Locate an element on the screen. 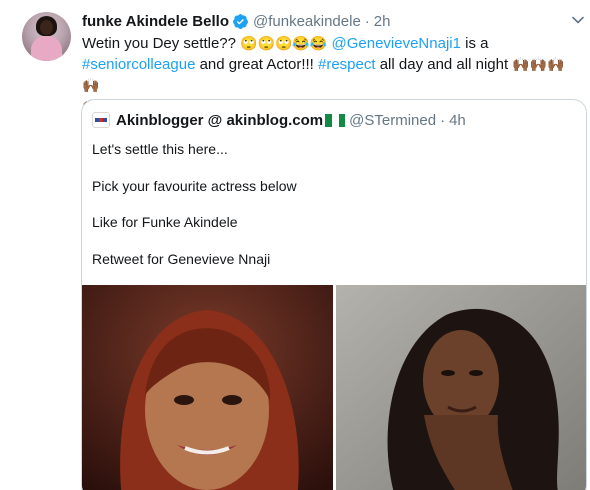 Image resolution: width=590 pixels, height=490 pixels. verified-badge-icon is located at coordinates (240, 21).